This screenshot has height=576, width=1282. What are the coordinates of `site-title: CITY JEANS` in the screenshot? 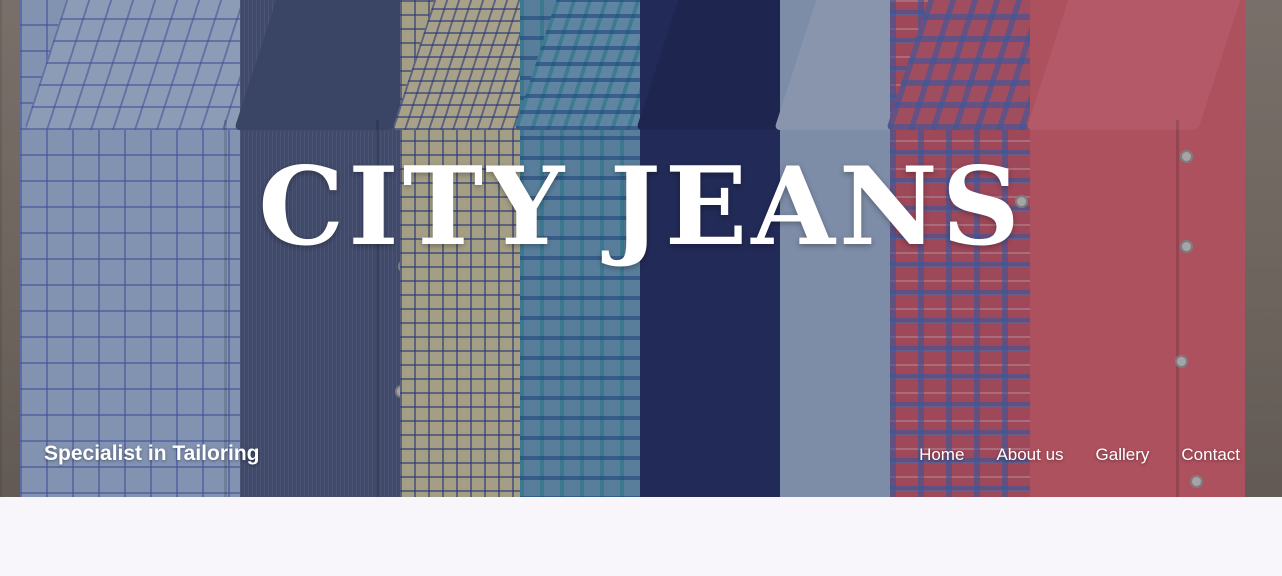 It's located at (641, 207).